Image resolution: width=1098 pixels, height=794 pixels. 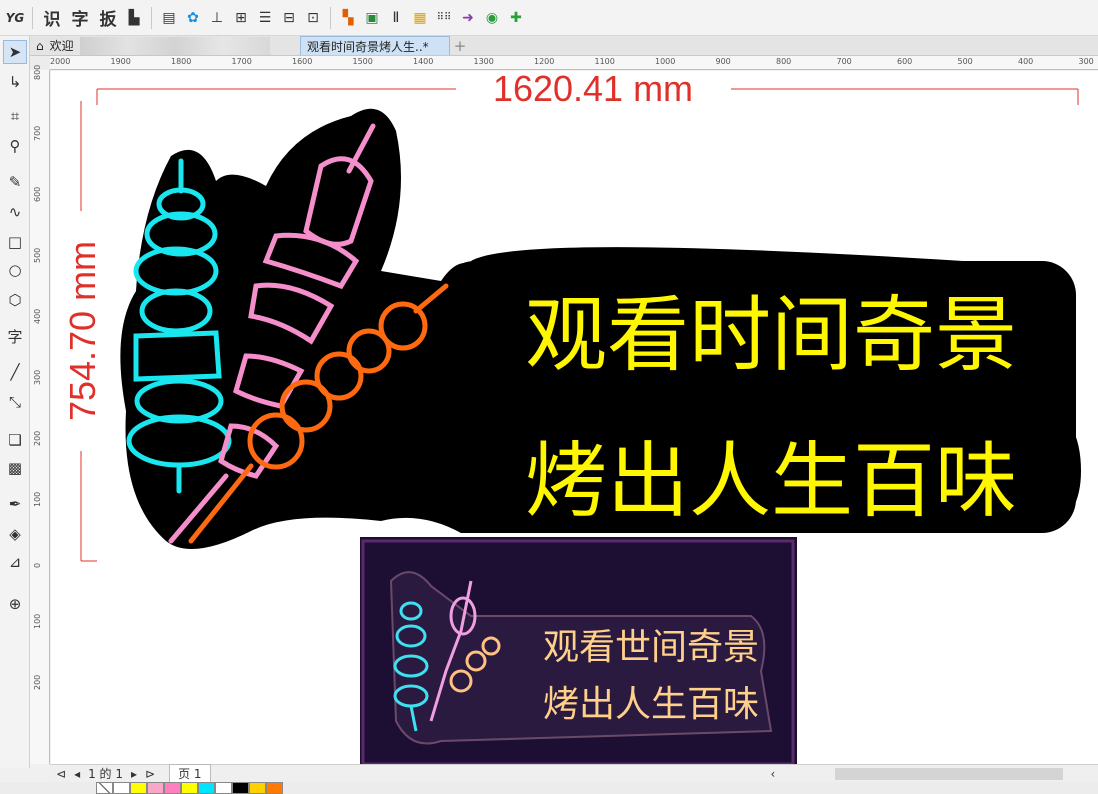 What do you see at coordinates (784, 61) in the screenshot?
I see `ruler-h-label: 800` at bounding box center [784, 61].